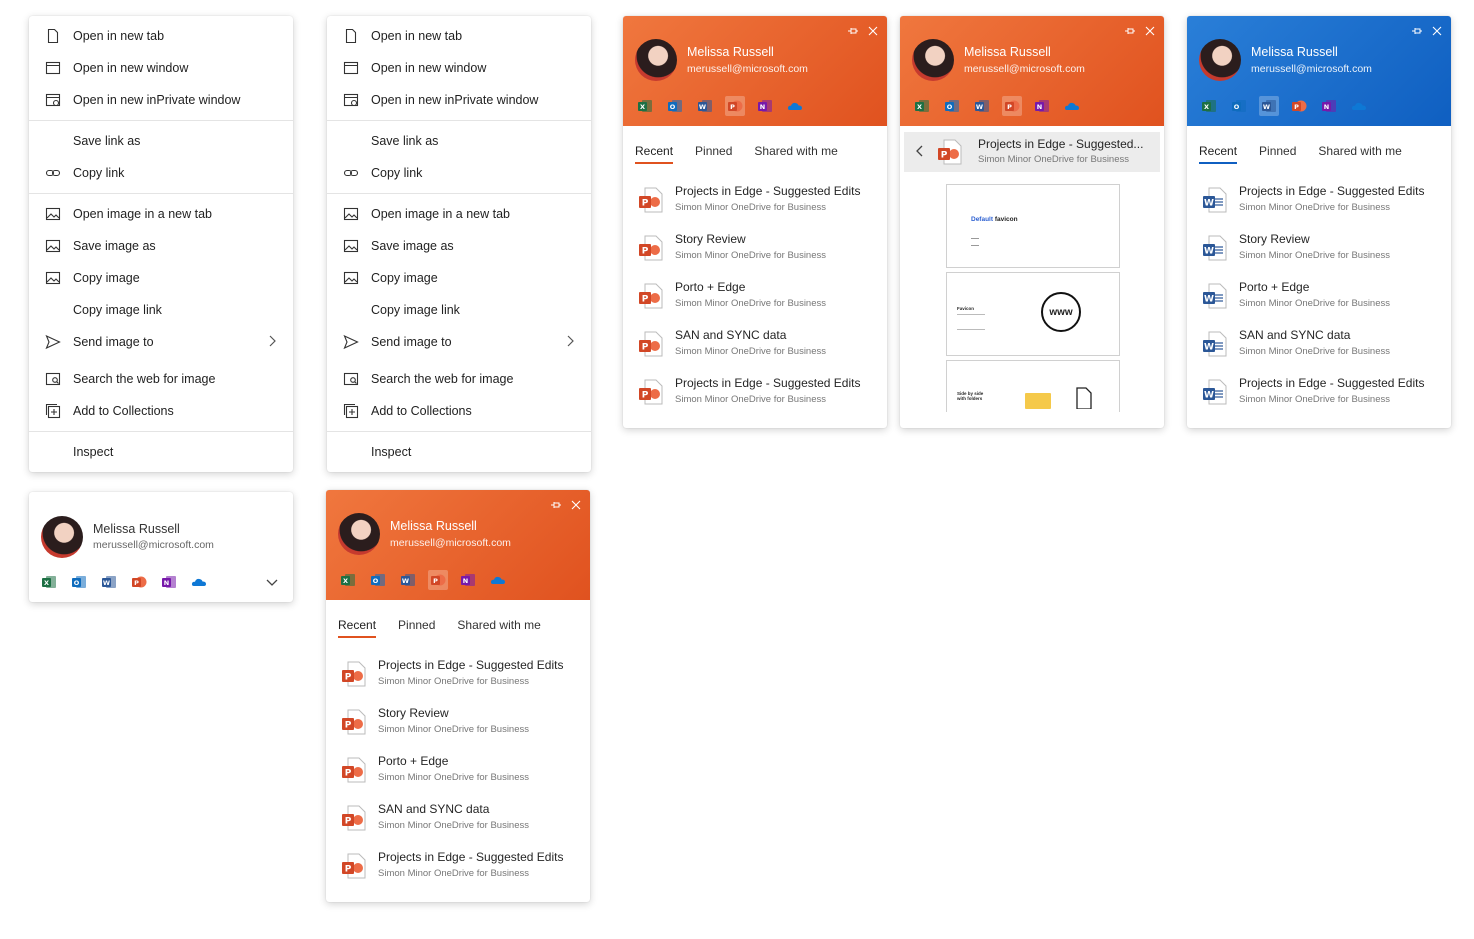  I want to click on slide-thumbnail: Default favicon, so click(1033, 226).